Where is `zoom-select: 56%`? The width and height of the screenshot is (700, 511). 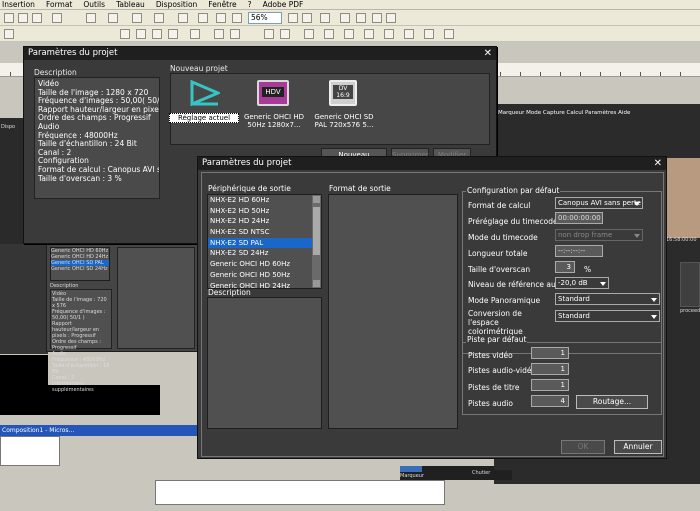 zoom-select: 56% is located at coordinates (265, 18).